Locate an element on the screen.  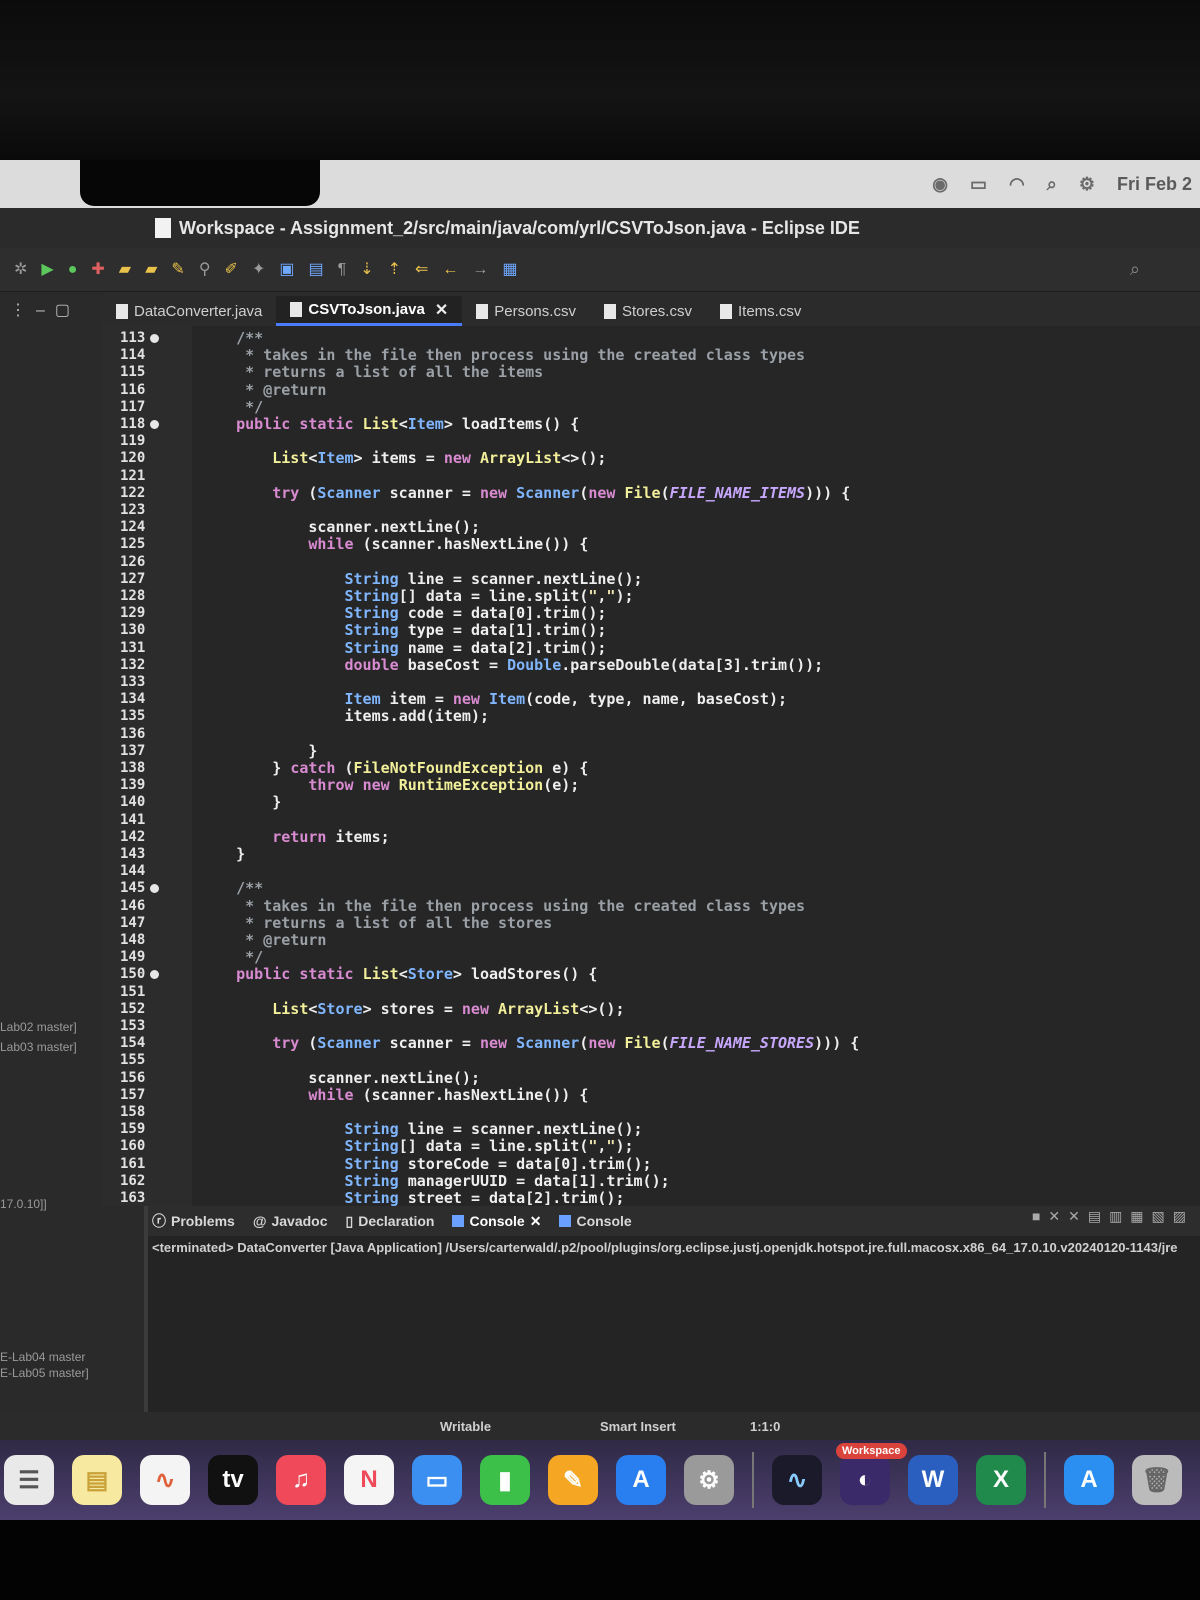
panel-view-menu-icon: ⋮–▢ is located at coordinates (45, 310).